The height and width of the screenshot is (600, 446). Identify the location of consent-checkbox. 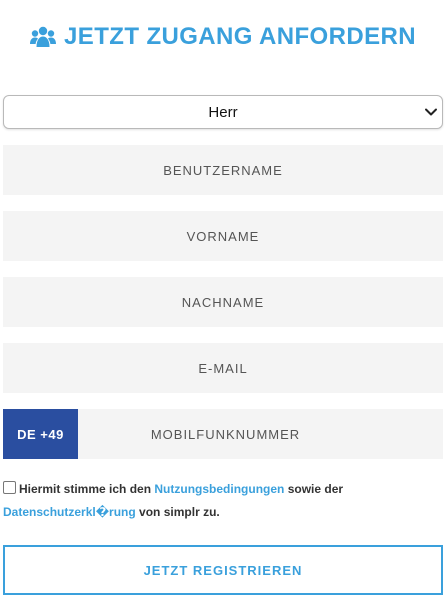
(9, 487).